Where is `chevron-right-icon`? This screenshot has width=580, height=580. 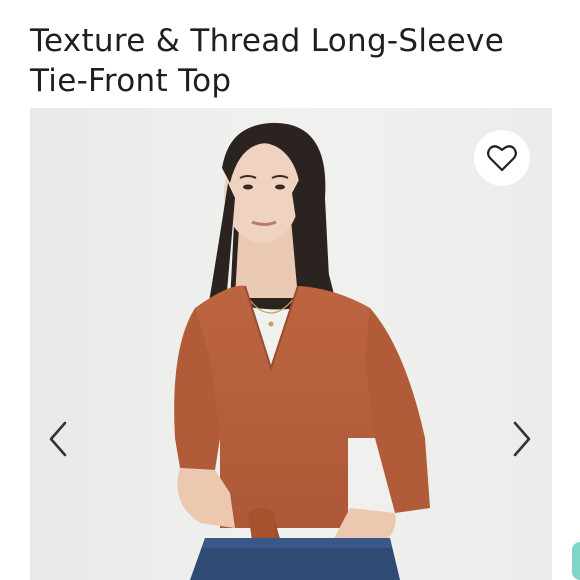
chevron-right-icon is located at coordinates (522, 439).